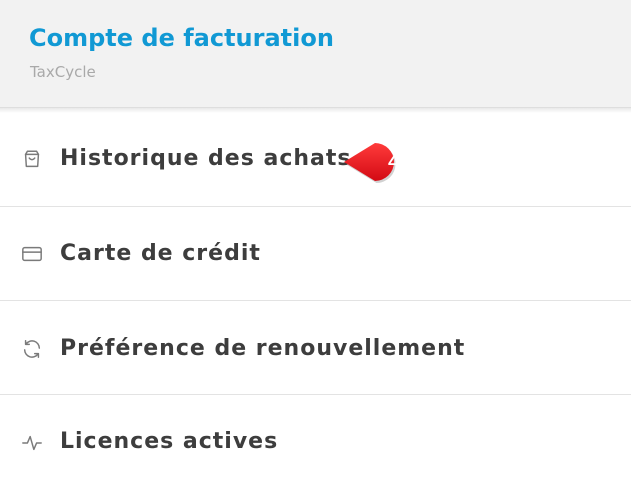 The width and height of the screenshot is (631, 483). I want to click on page-subtitle: TaxCycle, so click(63, 72).